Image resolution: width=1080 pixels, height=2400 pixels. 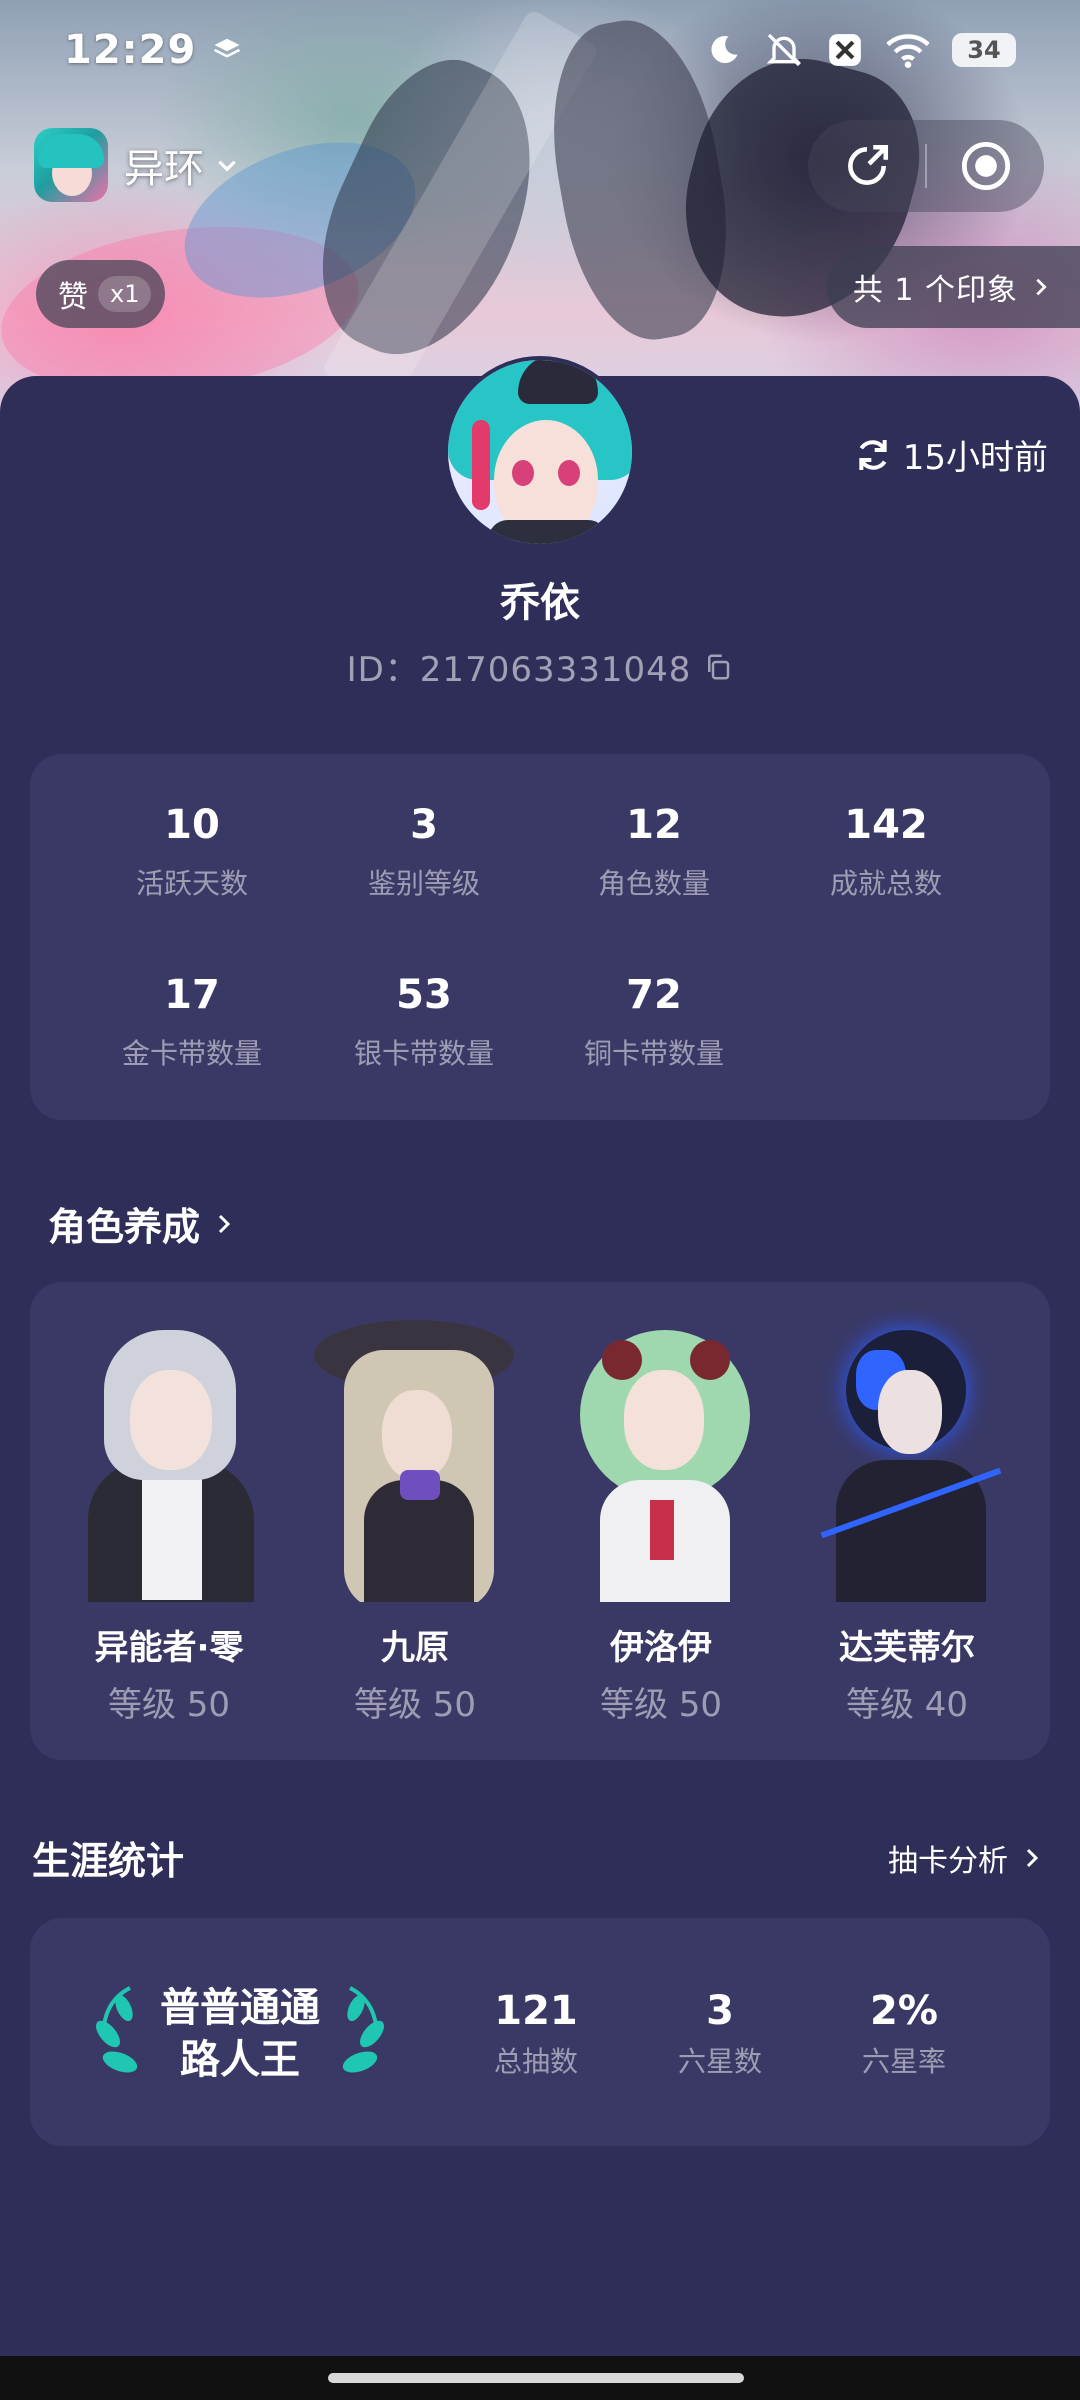 What do you see at coordinates (540, 603) in the screenshot?
I see `username: 乔依` at bounding box center [540, 603].